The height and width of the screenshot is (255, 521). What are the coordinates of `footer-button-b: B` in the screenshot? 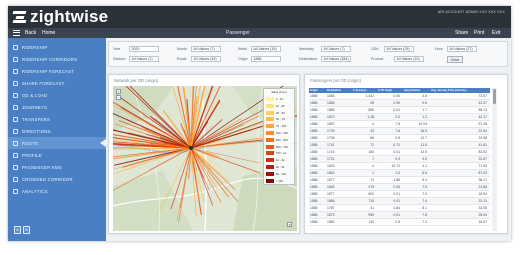 It's located at (26, 230).